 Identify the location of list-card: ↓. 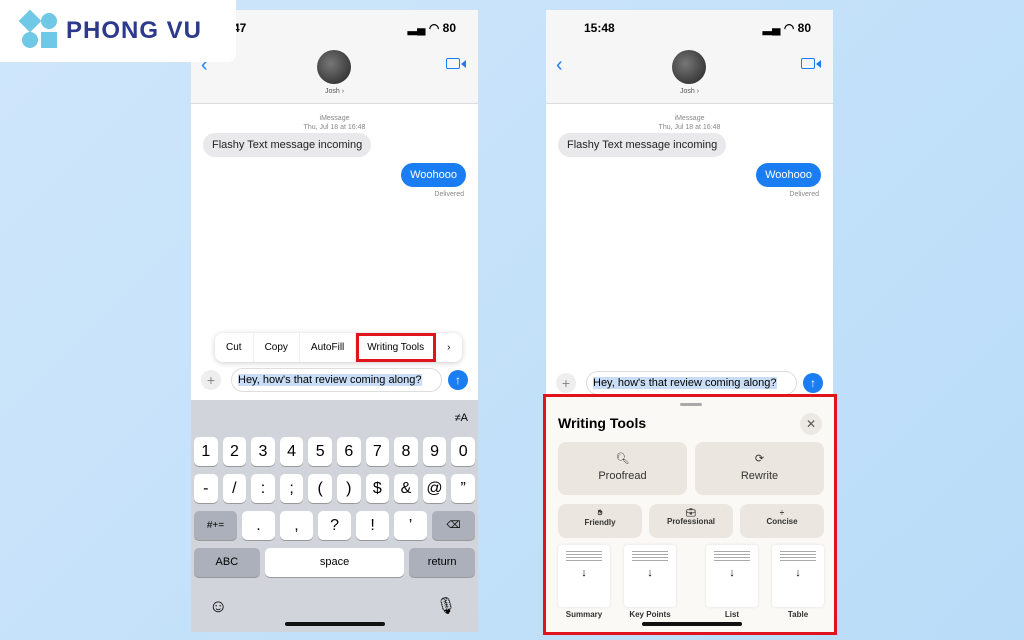
(732, 576).